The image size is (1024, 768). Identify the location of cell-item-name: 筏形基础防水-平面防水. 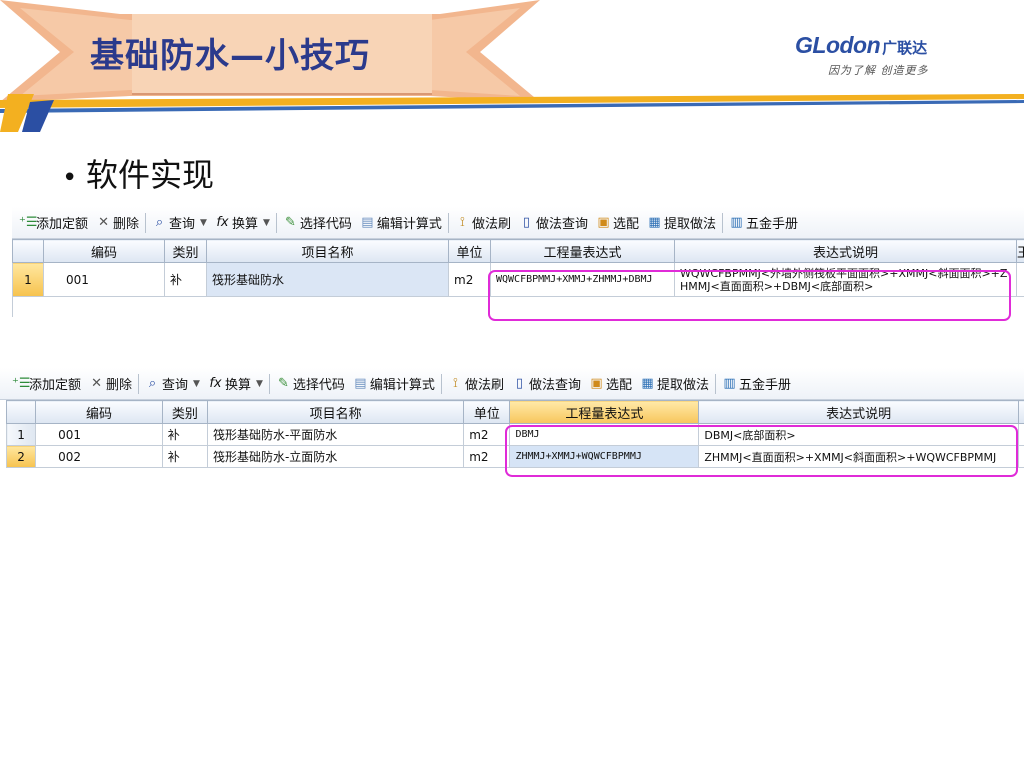
(335, 434).